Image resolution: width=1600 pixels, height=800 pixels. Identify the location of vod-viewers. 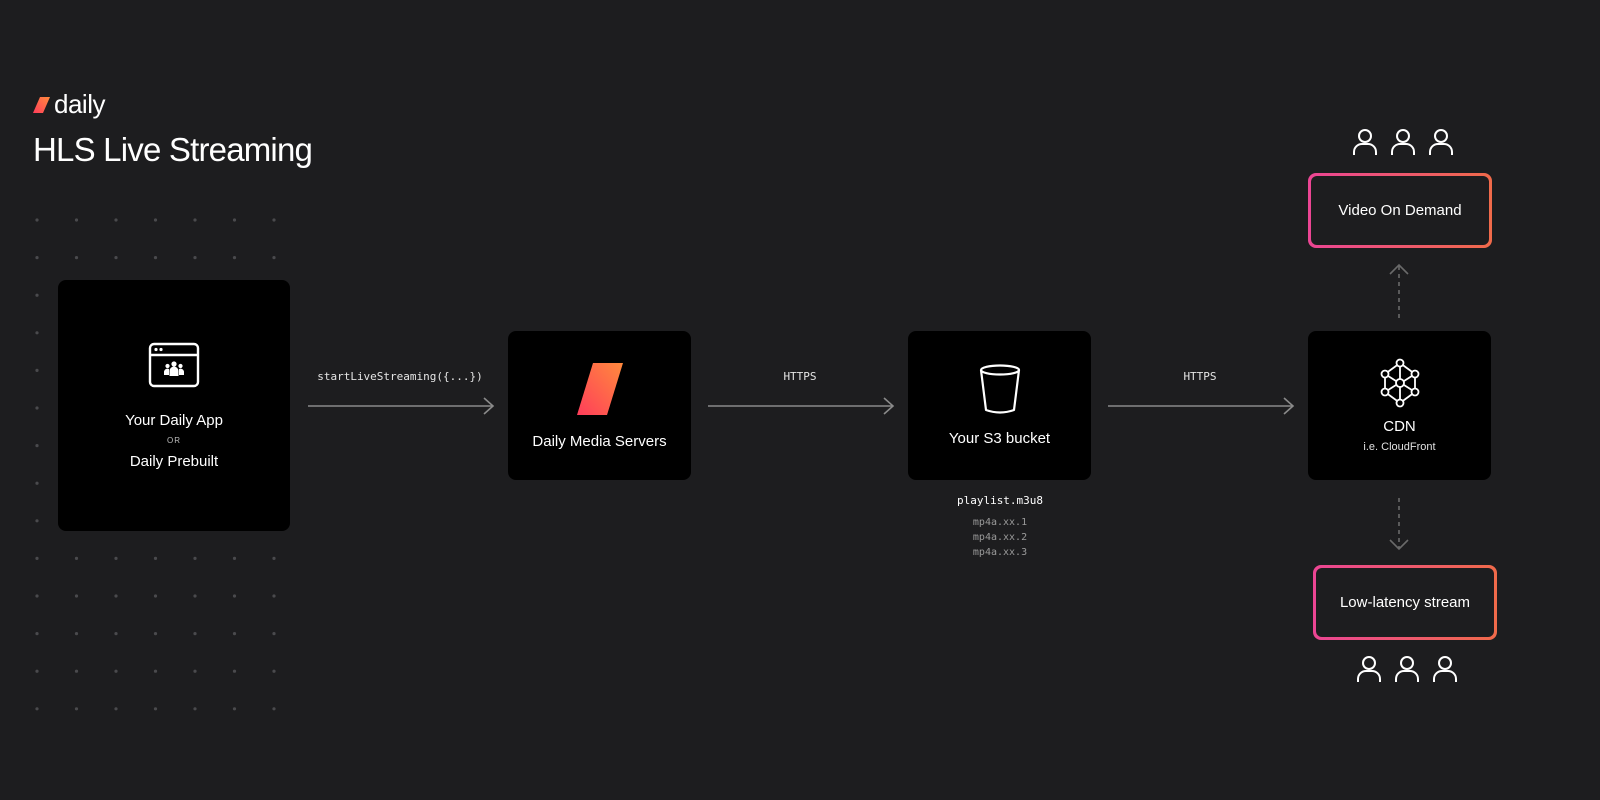
(1403, 142).